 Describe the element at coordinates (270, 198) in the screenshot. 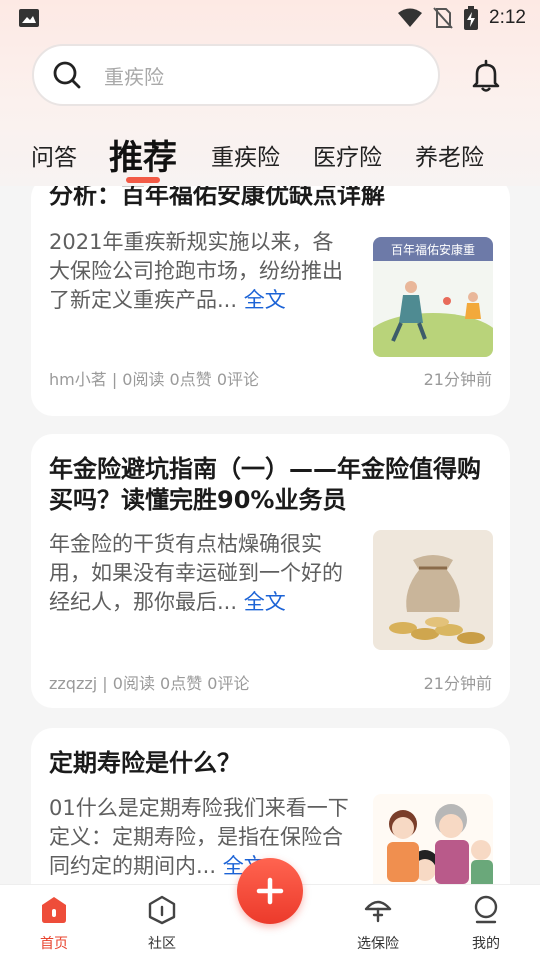

I see `article-title: 分析：百年福佑安康优缺点详解` at that location.